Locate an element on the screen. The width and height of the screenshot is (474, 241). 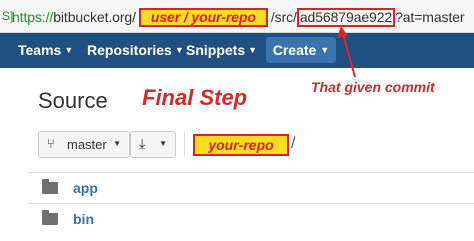
file-name-link: app is located at coordinates (85, 188).